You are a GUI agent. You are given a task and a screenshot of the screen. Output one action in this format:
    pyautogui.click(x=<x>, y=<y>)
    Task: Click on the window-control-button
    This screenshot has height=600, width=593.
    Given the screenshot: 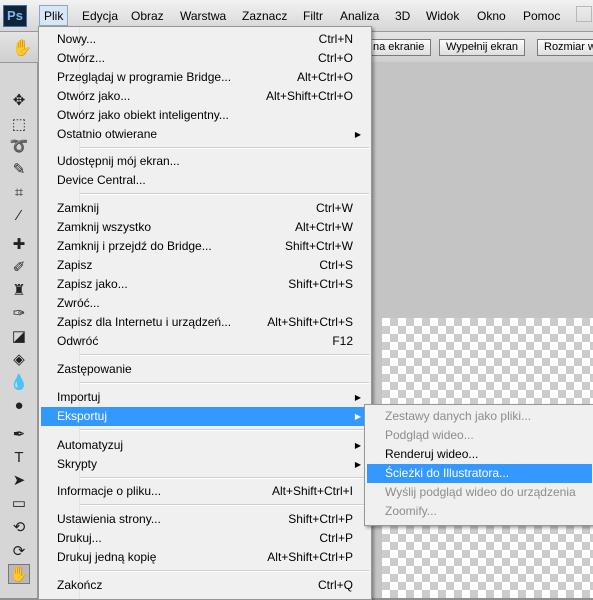 What is the action you would take?
    pyautogui.click(x=584, y=14)
    